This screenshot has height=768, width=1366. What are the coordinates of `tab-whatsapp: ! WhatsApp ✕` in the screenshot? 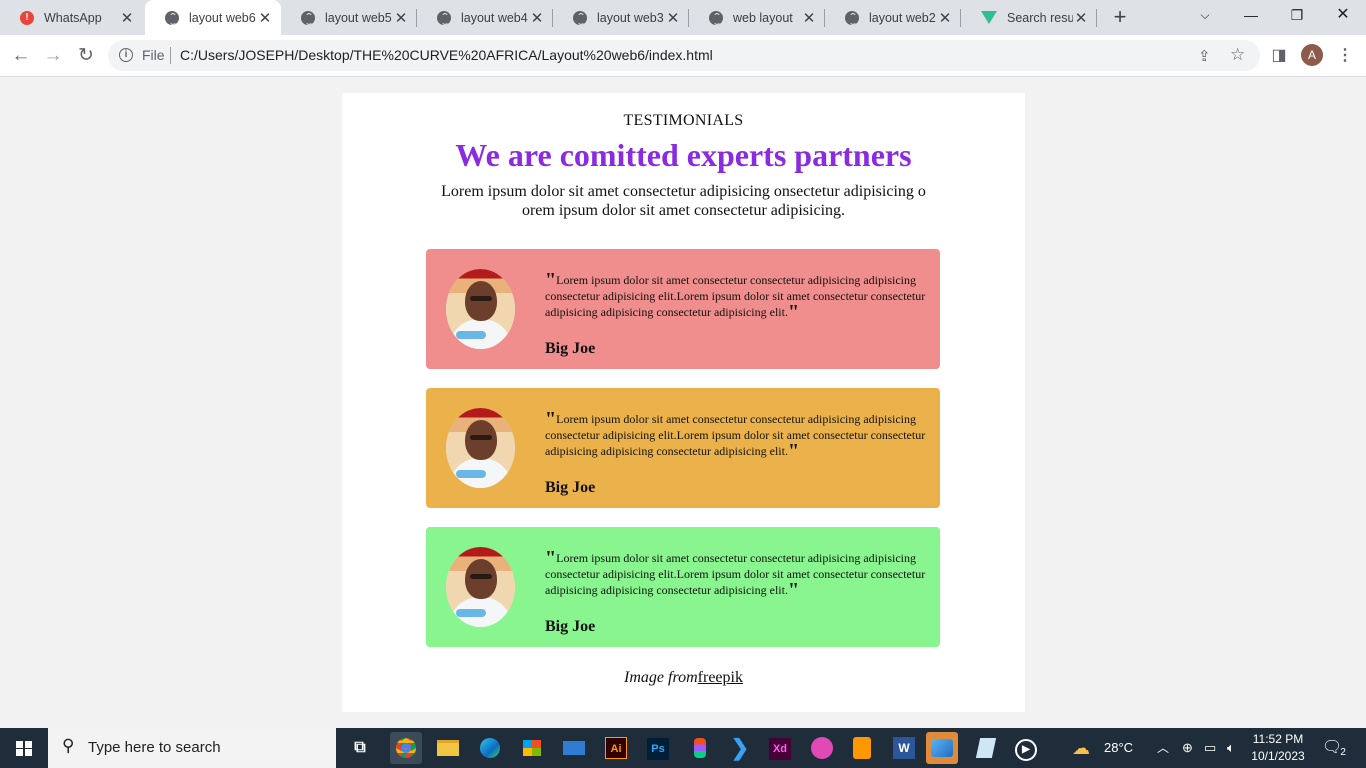 It's located at (71, 17).